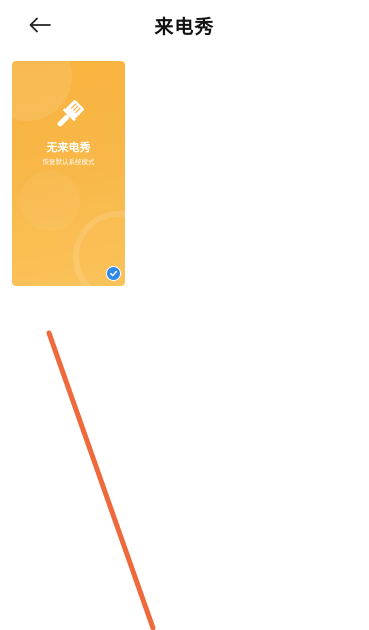 Image resolution: width=369 pixels, height=630 pixels. Describe the element at coordinates (68, 147) in the screenshot. I see `card-title: 无来电秀` at that location.